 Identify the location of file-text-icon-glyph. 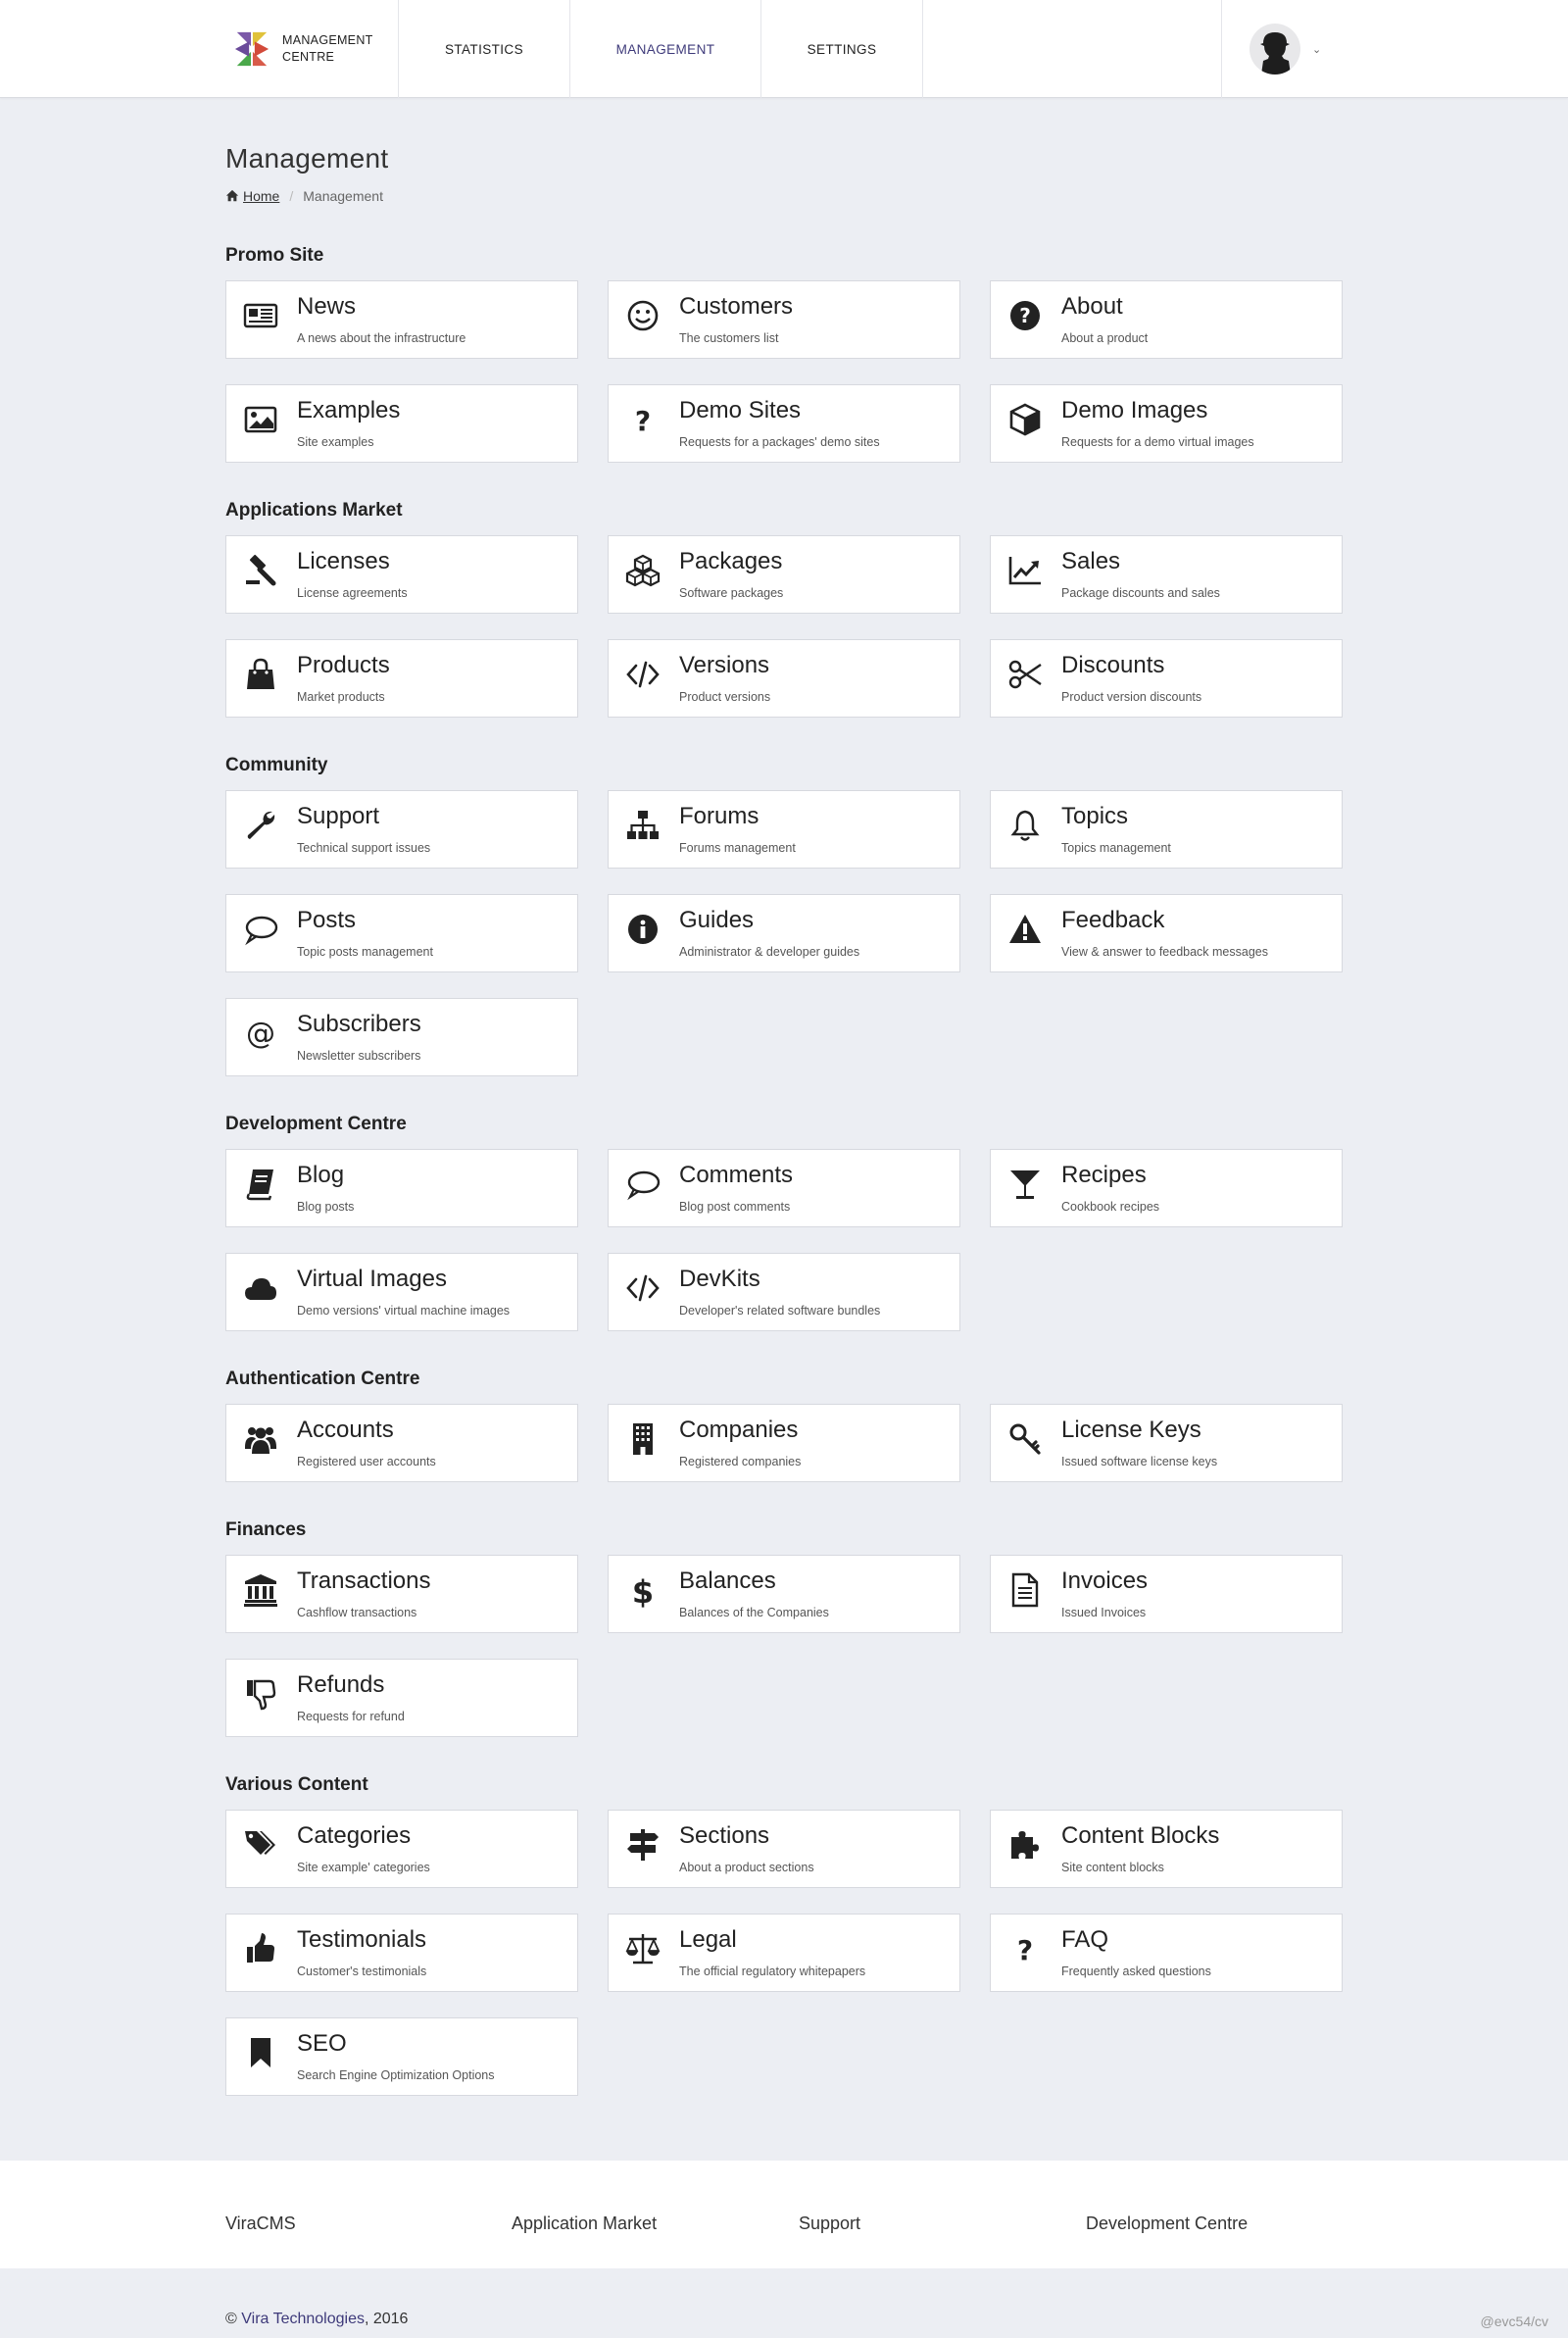
(1025, 1590).